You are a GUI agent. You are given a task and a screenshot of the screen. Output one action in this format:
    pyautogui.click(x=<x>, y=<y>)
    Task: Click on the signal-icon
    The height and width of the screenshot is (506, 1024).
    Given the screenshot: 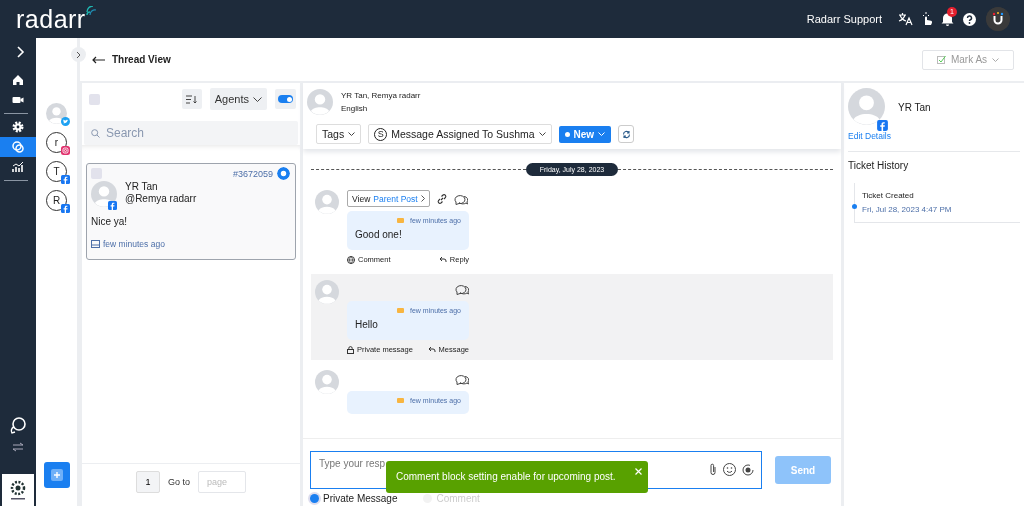 What is the action you would take?
    pyautogui.click(x=91, y=11)
    